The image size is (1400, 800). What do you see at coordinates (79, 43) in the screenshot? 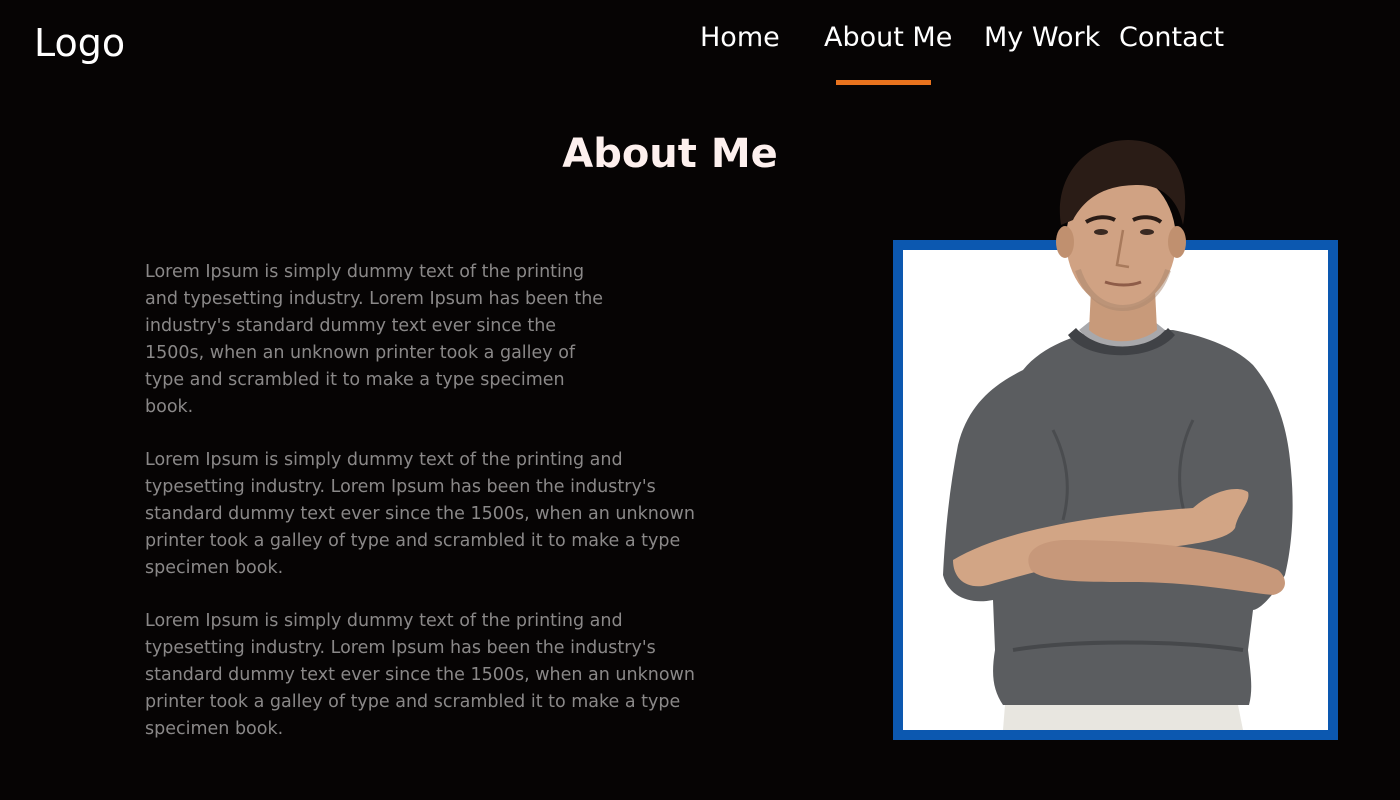
I see `site-logo: Logo` at bounding box center [79, 43].